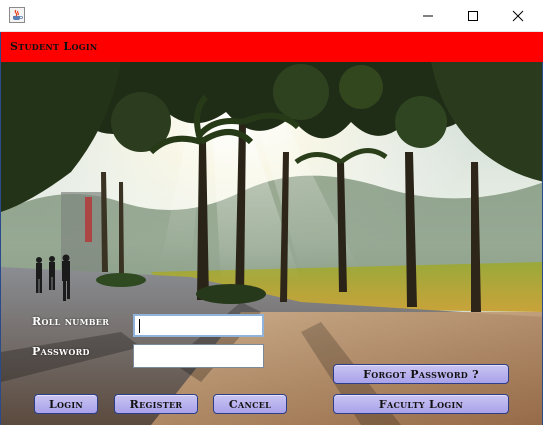  What do you see at coordinates (518, 16) in the screenshot?
I see `close-icon` at bounding box center [518, 16].